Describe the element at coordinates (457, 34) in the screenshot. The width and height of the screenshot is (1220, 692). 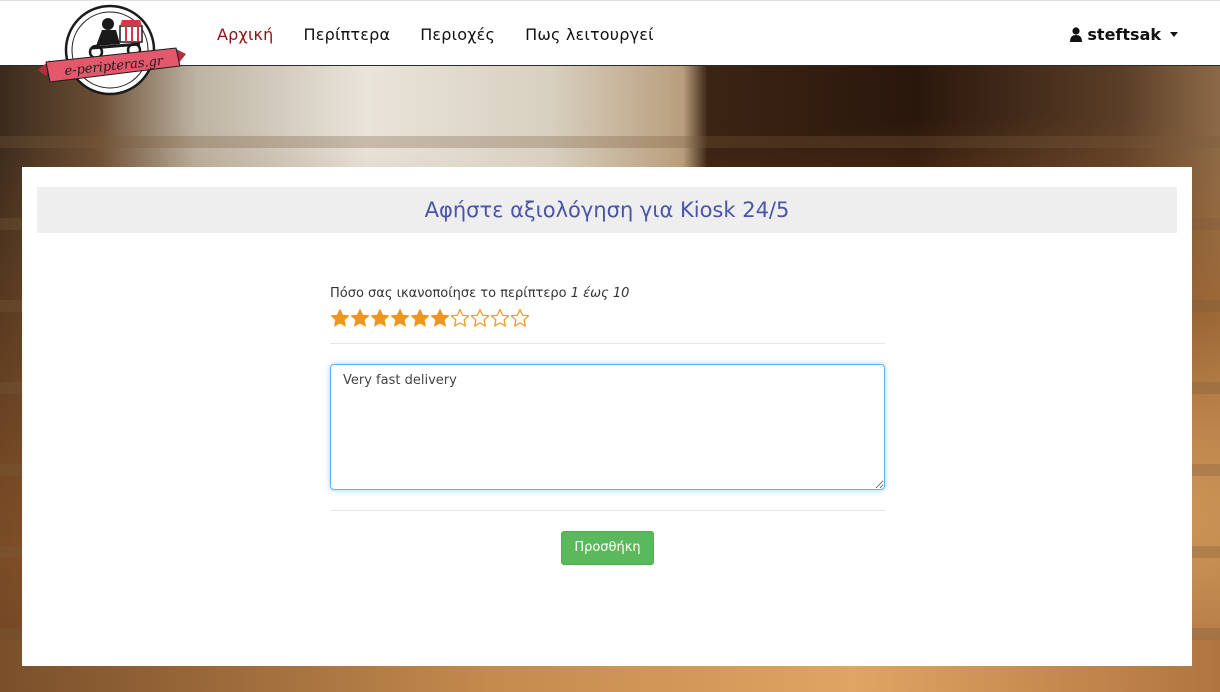
I see `nav-item-areas: Περιοχές` at that location.